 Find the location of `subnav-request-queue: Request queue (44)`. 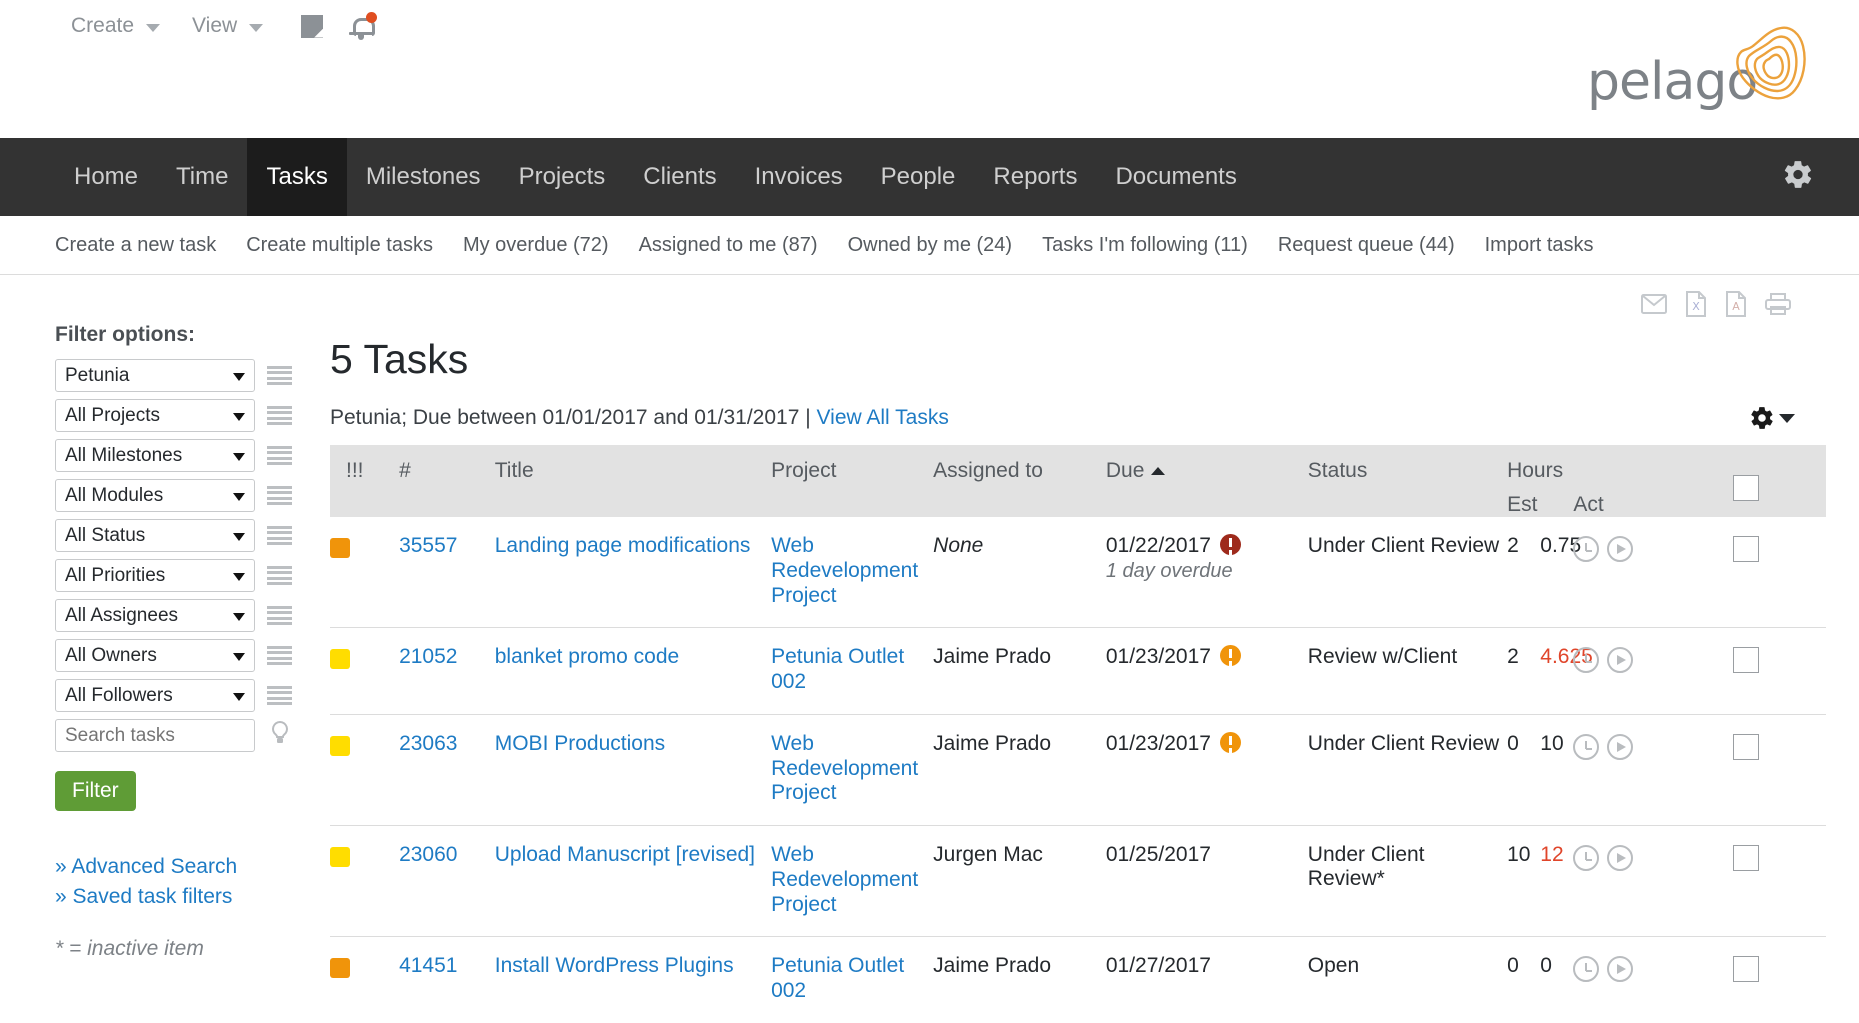

subnav-request-queue: Request queue (44) is located at coordinates (1366, 245).